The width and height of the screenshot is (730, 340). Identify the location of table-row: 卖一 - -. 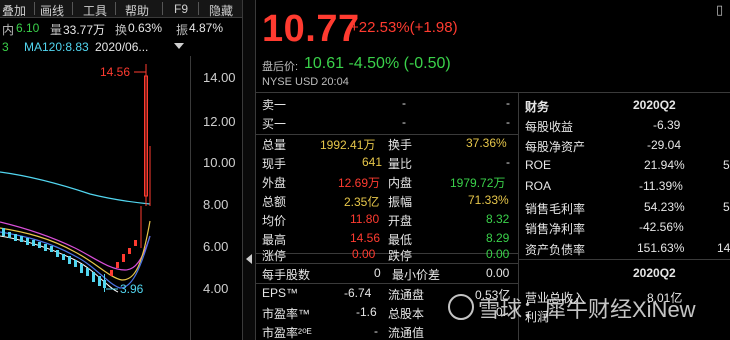
(386, 104).